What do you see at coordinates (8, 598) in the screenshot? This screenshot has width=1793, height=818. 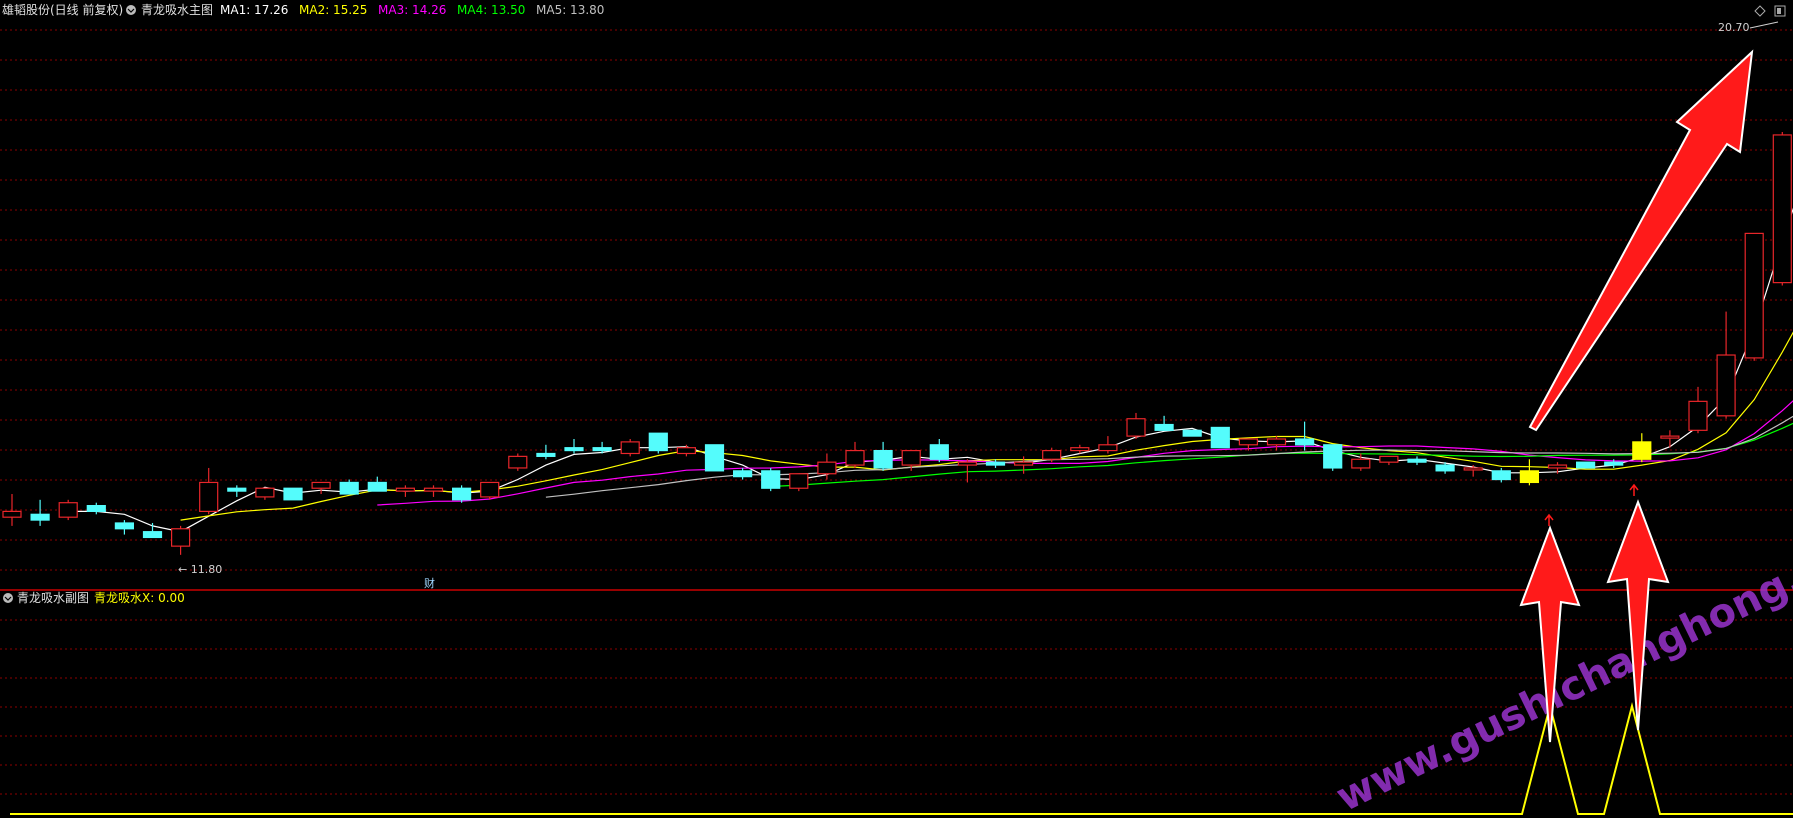 I see `sub-collapse-icon` at bounding box center [8, 598].